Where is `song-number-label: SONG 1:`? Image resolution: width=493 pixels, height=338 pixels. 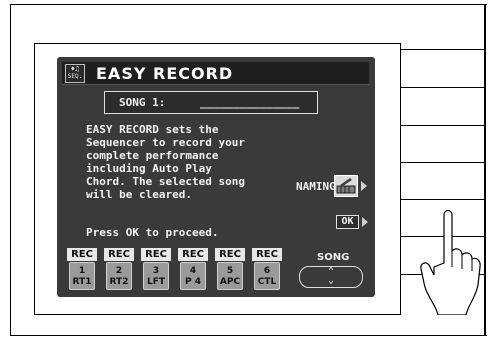 song-number-label: SONG 1: is located at coordinates (142, 102).